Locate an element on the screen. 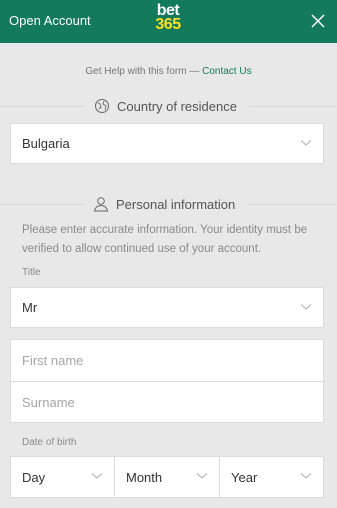 This screenshot has width=337, height=508. personal-section-heading: Personal information is located at coordinates (168, 204).